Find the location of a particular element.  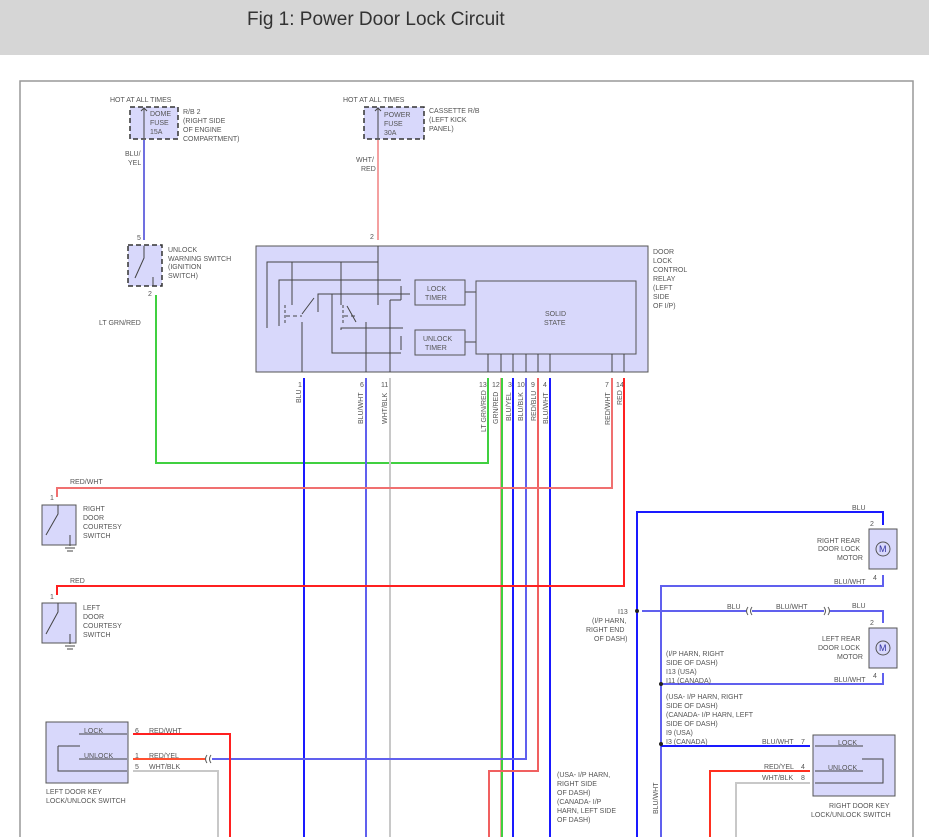

diagram-label: 8 is located at coordinates (803, 778).